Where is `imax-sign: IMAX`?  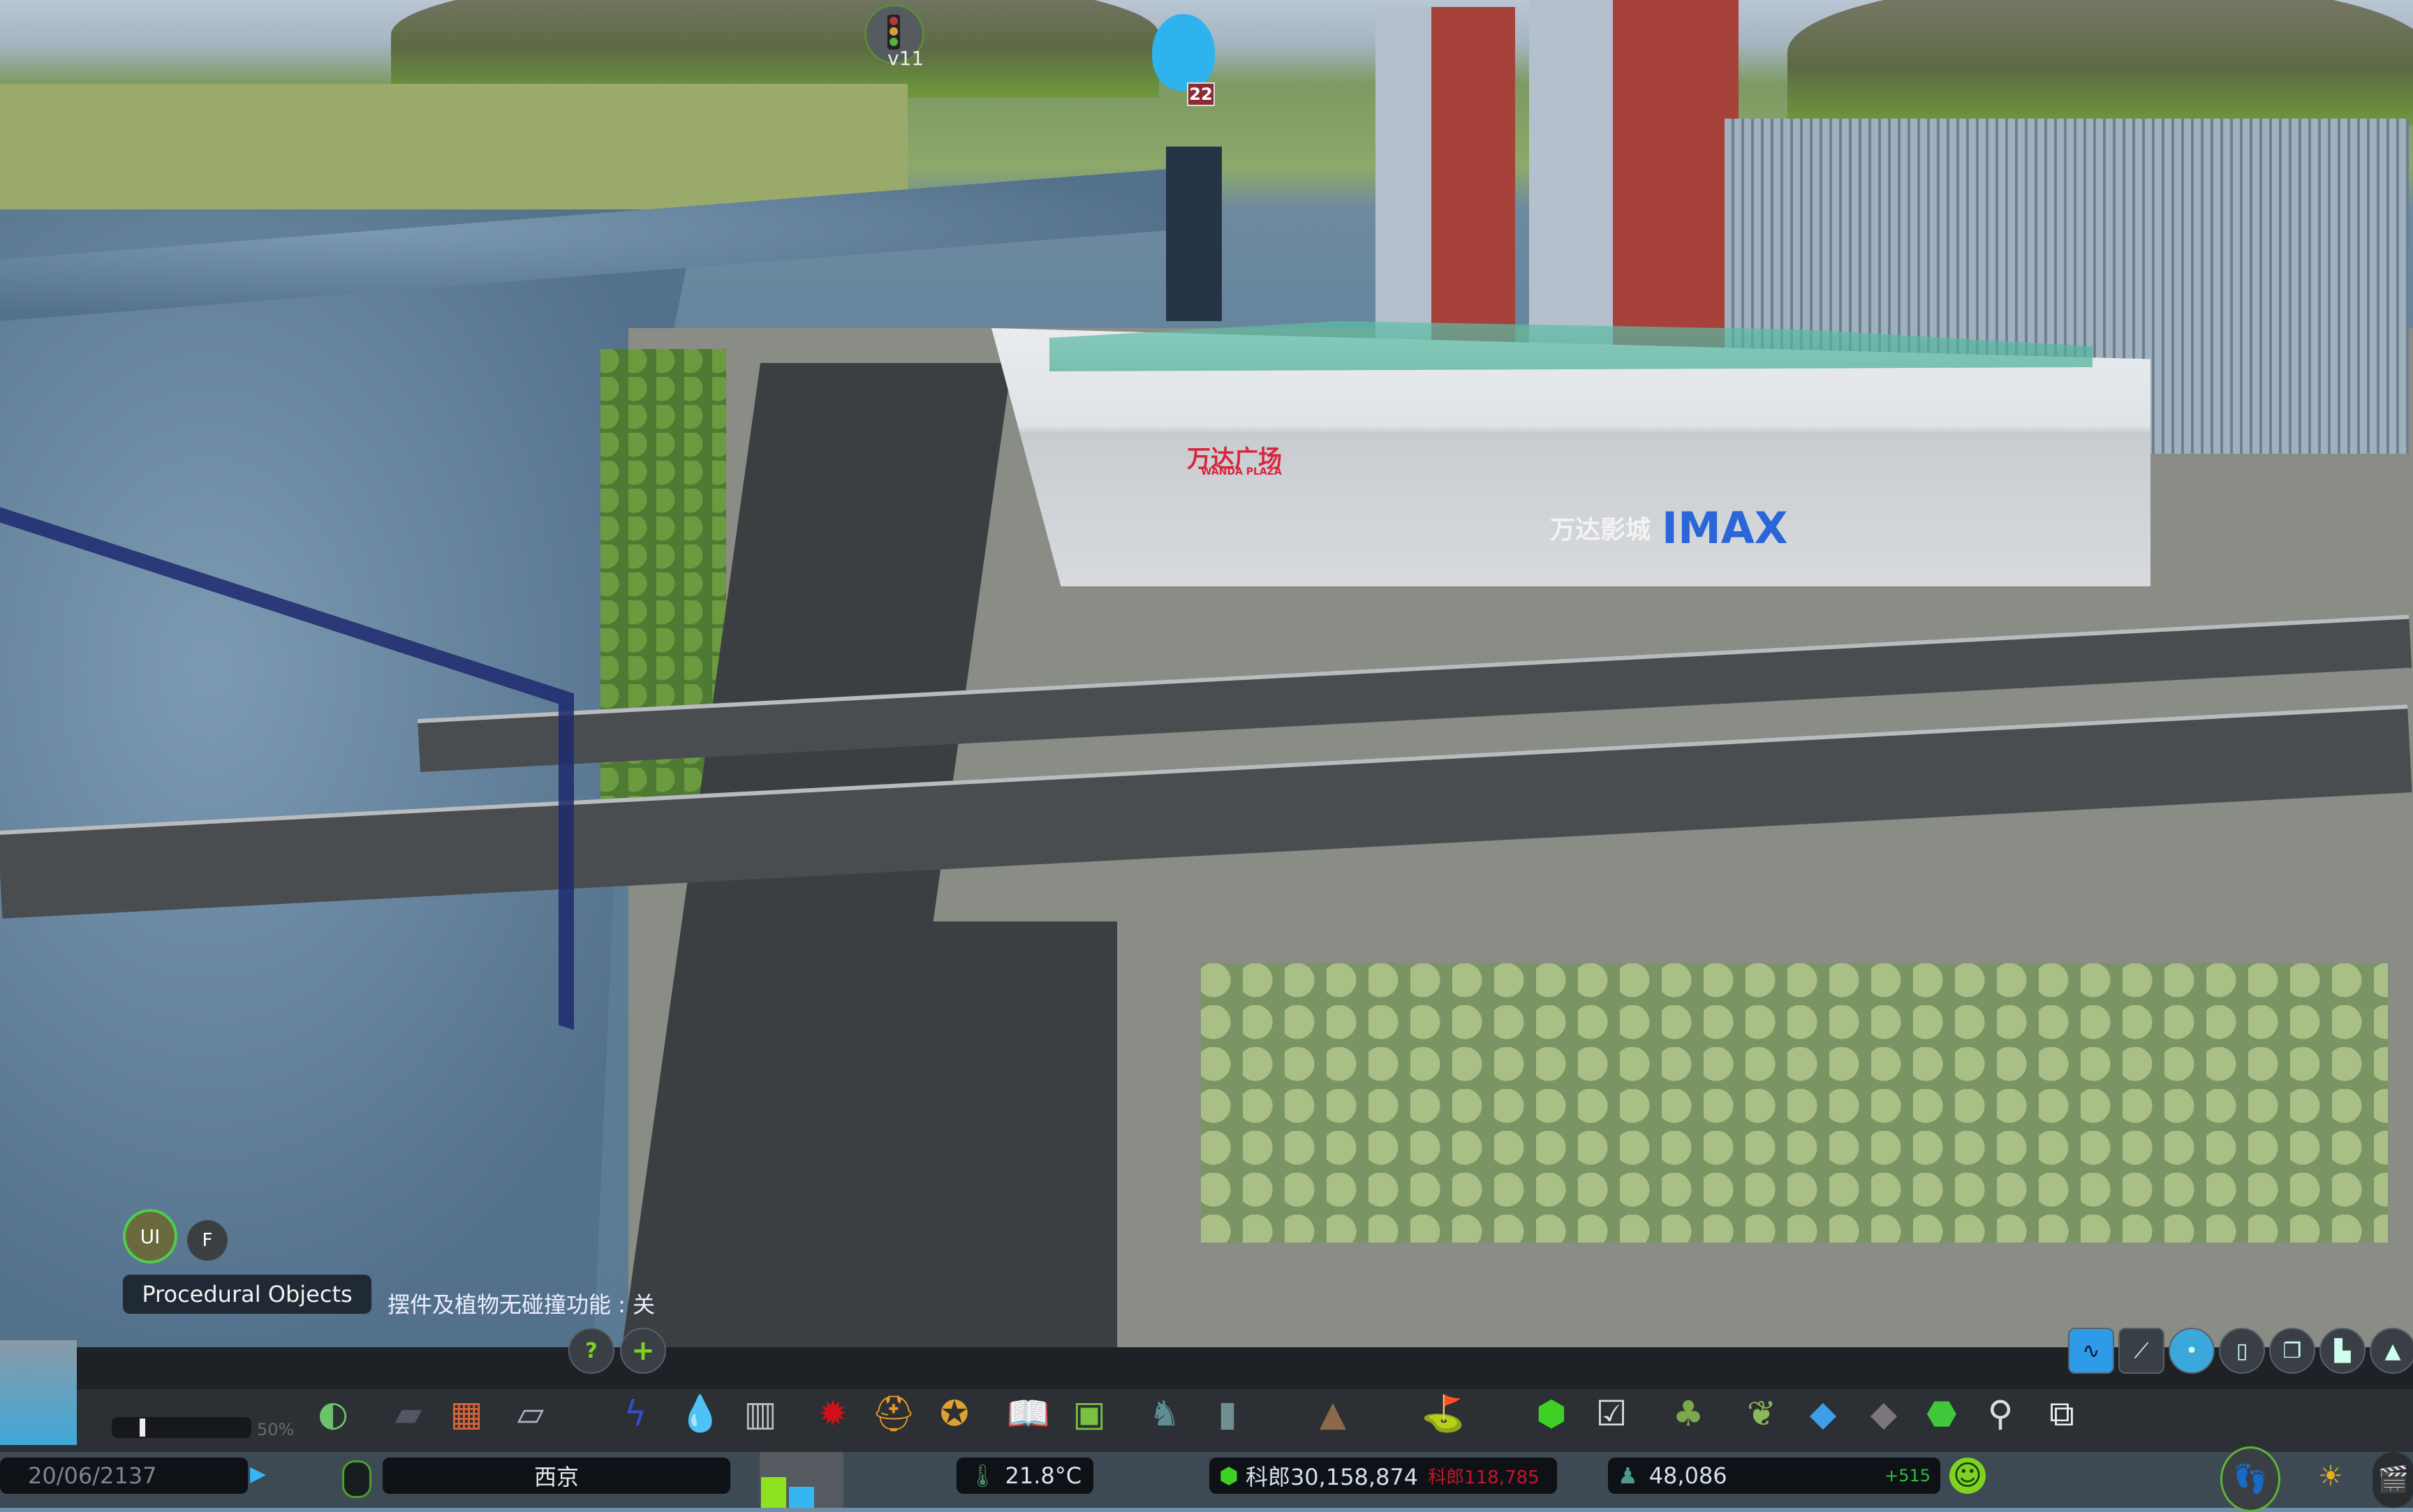 imax-sign: IMAX is located at coordinates (1725, 528).